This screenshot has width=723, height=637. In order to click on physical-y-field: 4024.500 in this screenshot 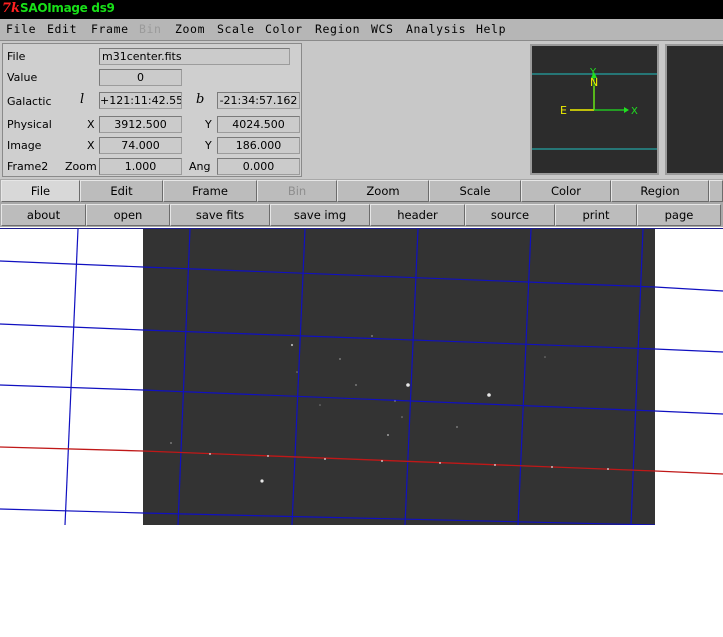, I will do `click(258, 124)`.